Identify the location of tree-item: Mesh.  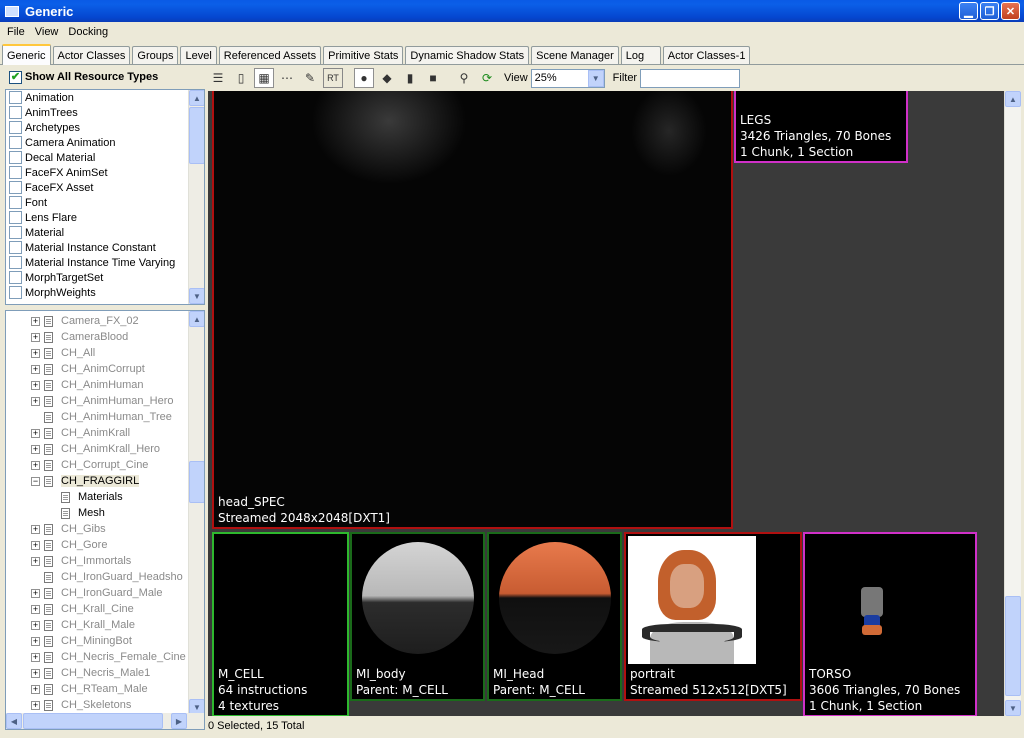
(105, 513).